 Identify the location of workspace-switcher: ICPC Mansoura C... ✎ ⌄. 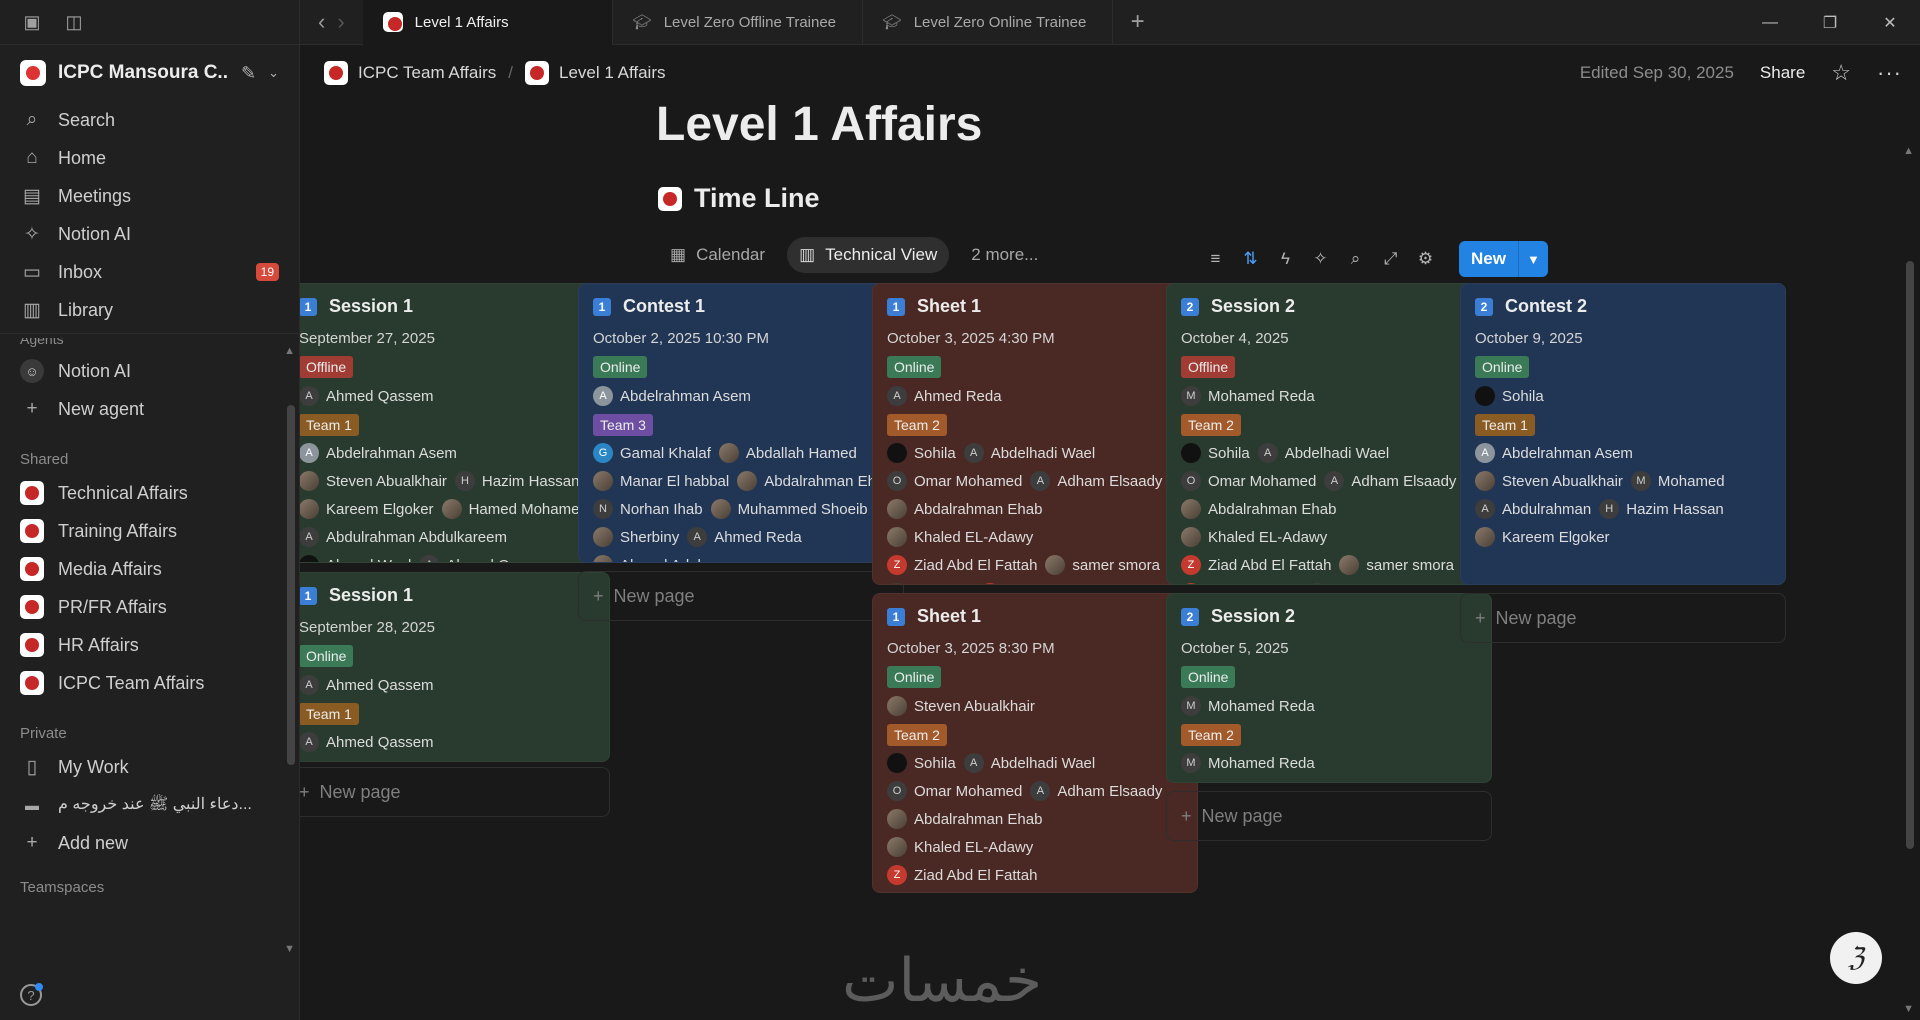
(149, 73).